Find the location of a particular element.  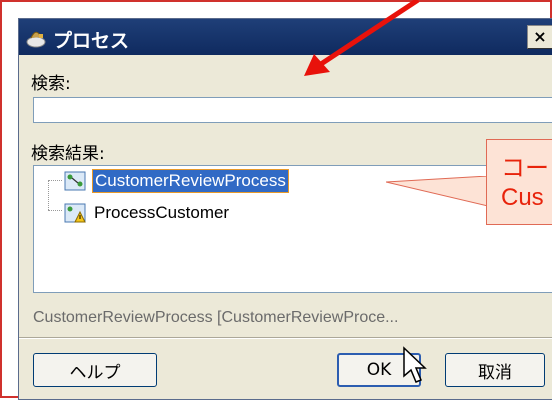

tree-item-label: CustomerReviewProcess is located at coordinates (190, 181).